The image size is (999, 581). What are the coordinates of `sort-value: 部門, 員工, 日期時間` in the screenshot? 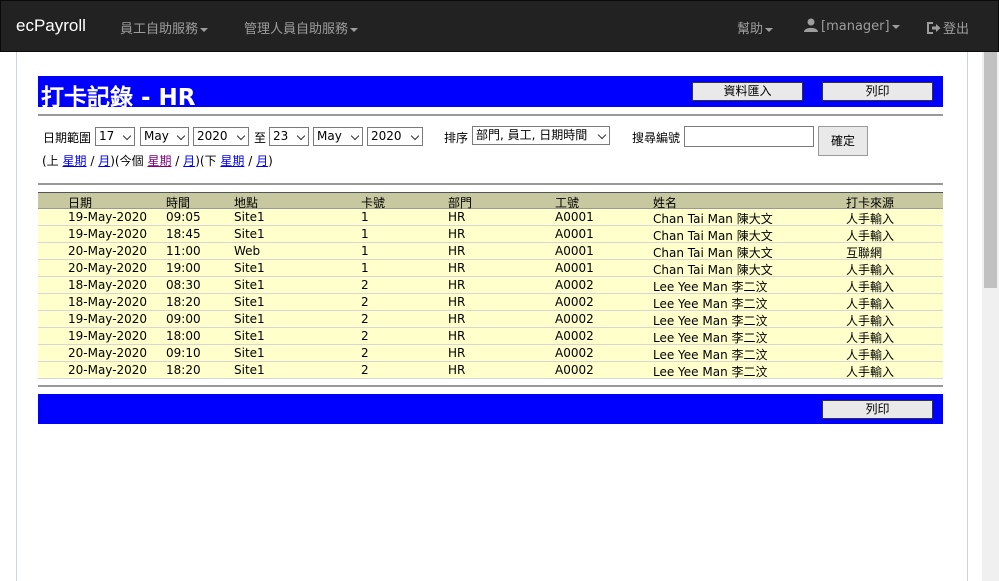 It's located at (532, 135).